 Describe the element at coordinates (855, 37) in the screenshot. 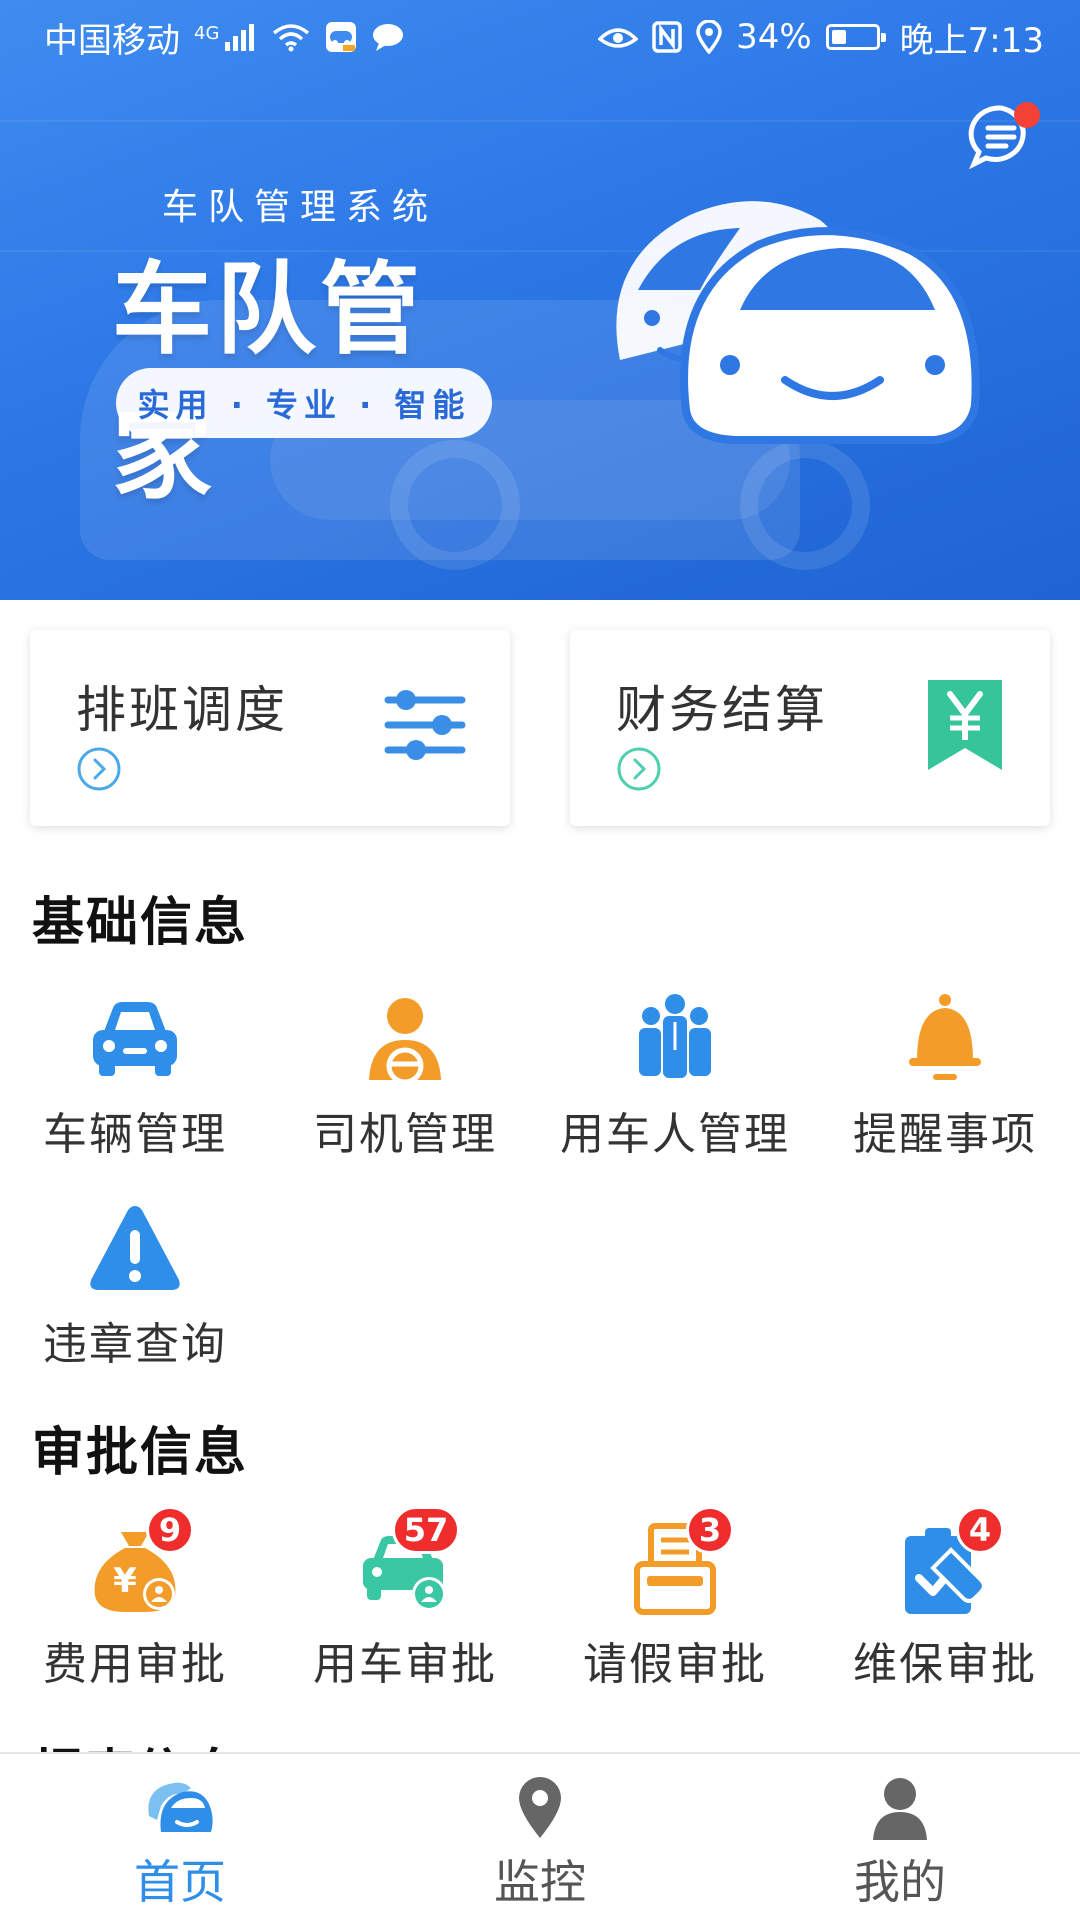

I see `battery-icon` at that location.